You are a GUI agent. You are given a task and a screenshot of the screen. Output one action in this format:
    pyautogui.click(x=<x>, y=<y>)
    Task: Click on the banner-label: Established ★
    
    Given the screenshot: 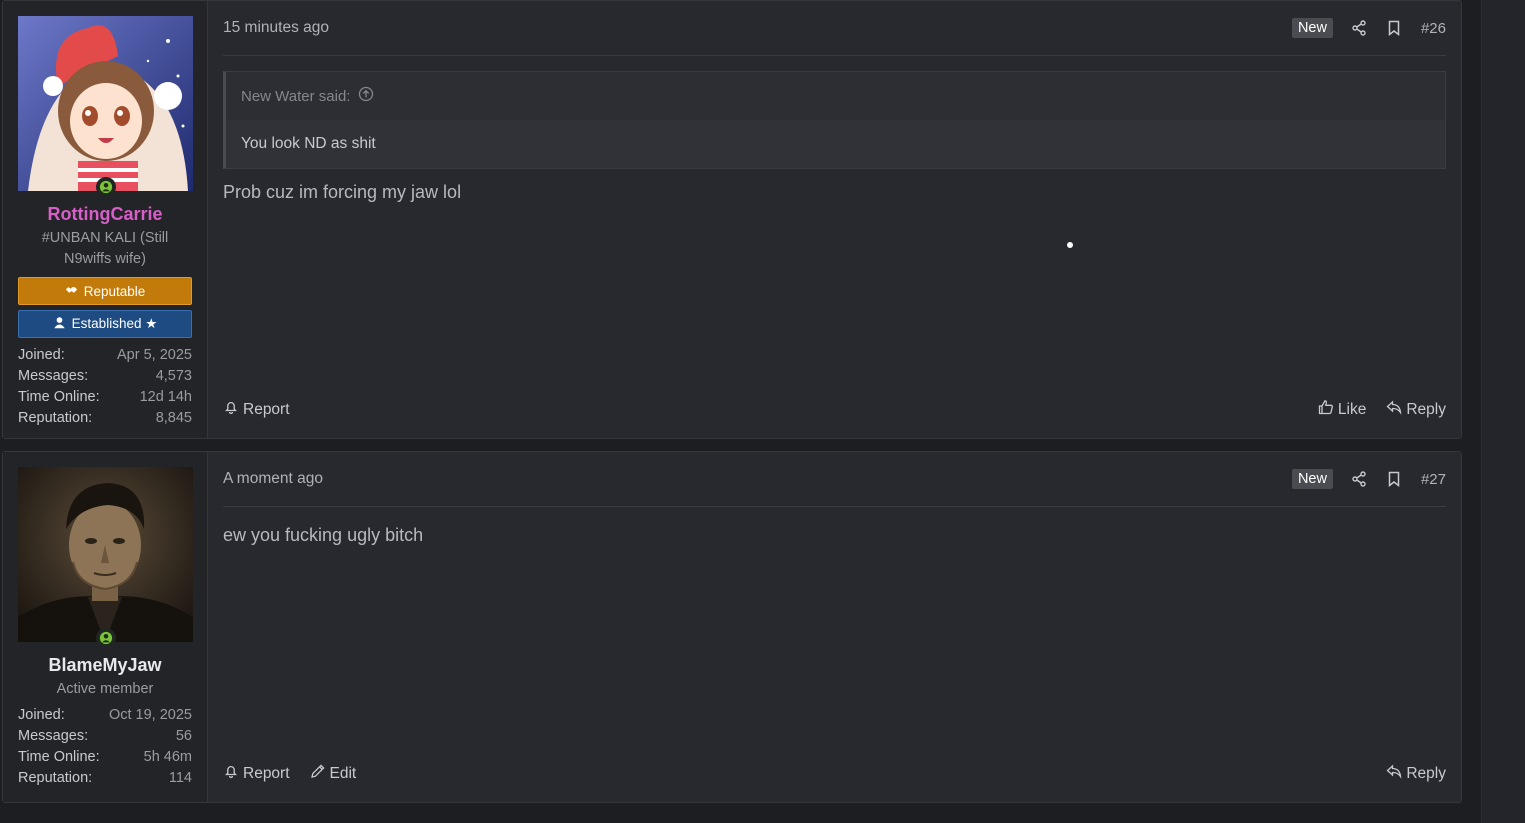 What is the action you would take?
    pyautogui.click(x=114, y=323)
    